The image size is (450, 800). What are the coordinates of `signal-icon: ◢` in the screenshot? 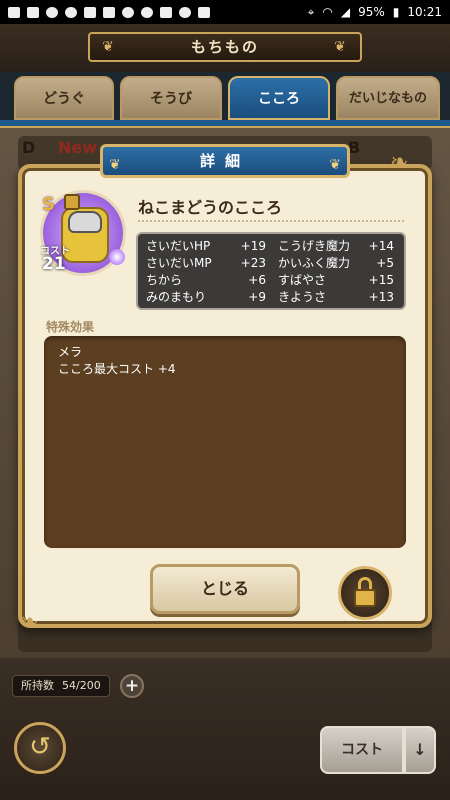 It's located at (345, 12).